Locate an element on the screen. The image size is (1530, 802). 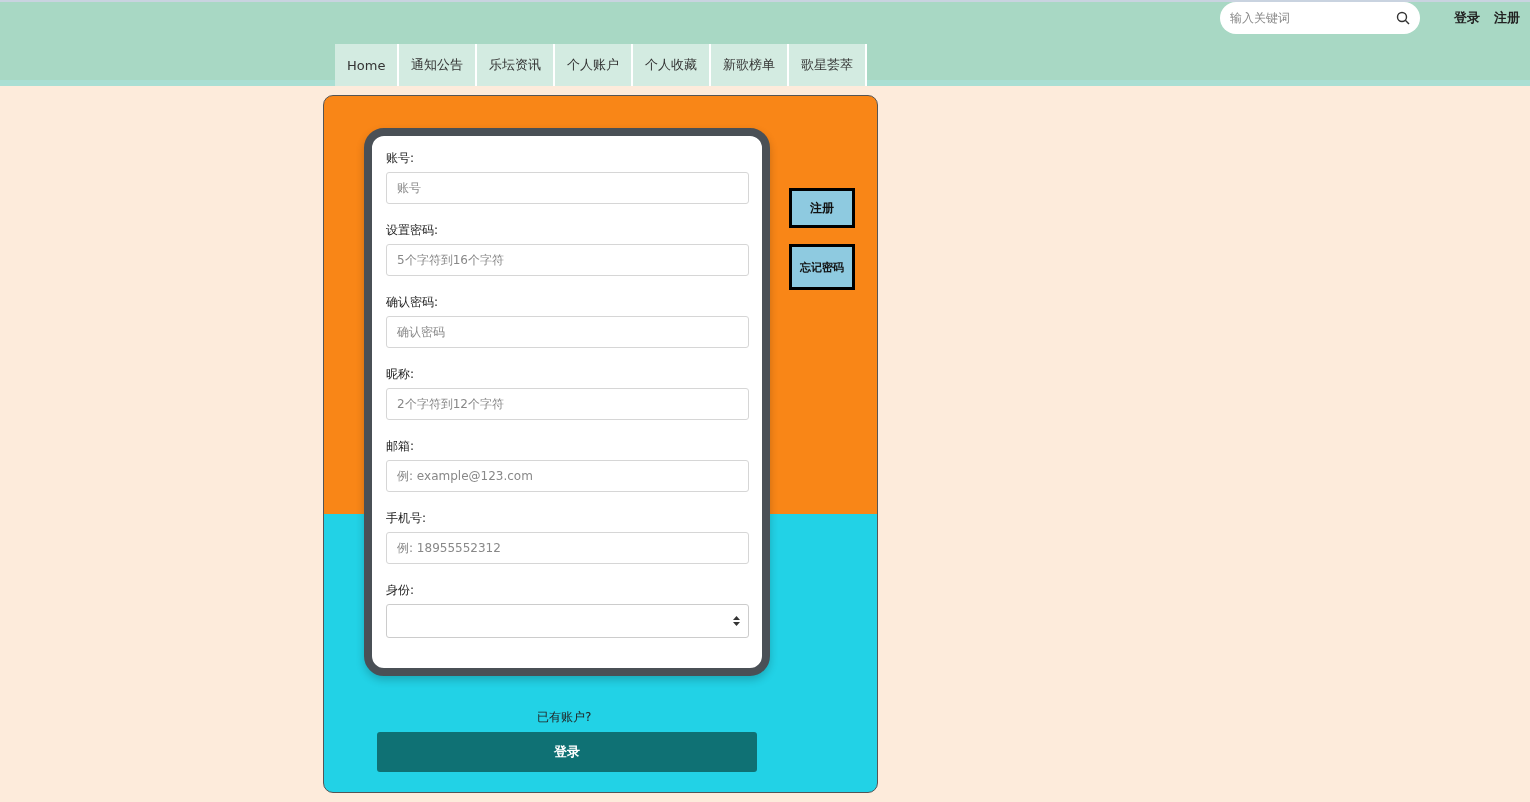
nav-tab: 乐坛资讯 is located at coordinates (516, 65).